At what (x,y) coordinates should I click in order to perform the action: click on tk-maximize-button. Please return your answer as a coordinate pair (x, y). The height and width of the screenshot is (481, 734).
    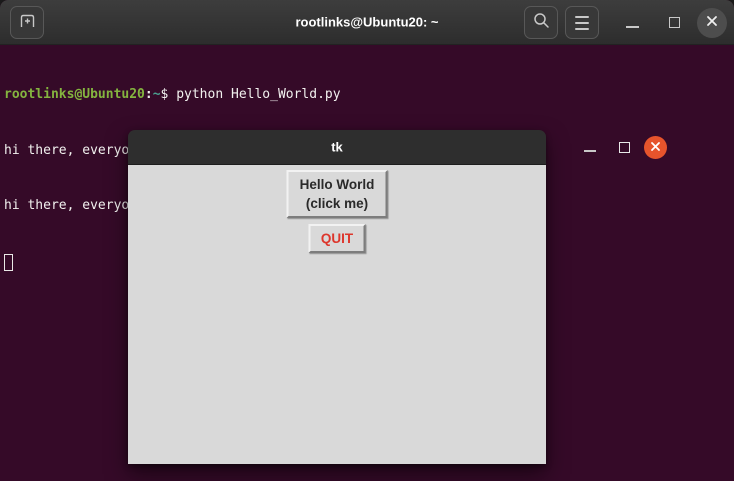
    Looking at the image, I should click on (624, 147).